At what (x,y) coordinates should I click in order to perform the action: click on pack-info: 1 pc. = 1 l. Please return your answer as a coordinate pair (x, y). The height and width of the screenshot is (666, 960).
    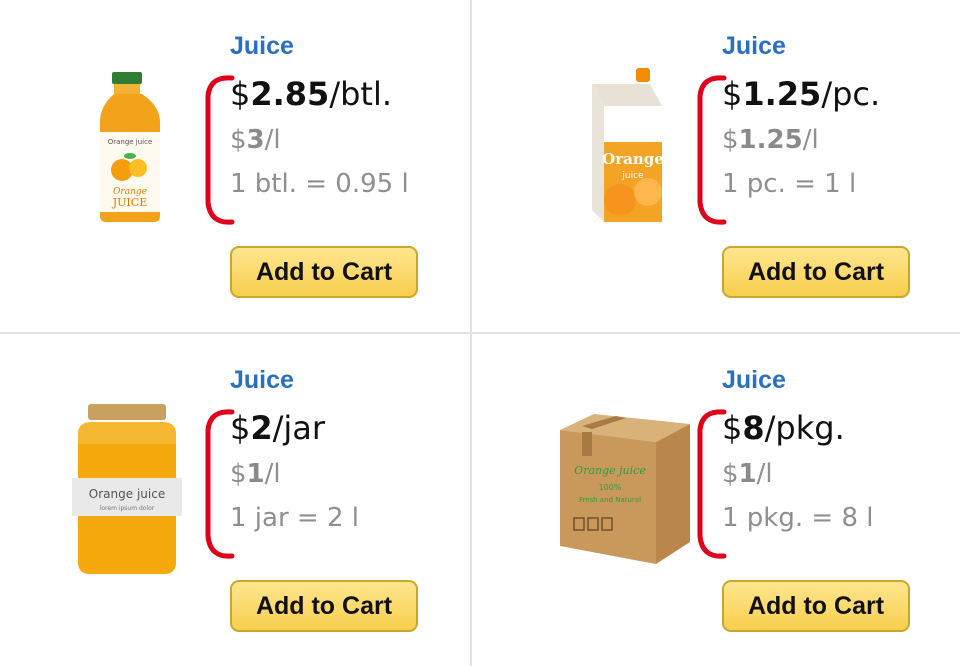
    Looking at the image, I should click on (789, 184).